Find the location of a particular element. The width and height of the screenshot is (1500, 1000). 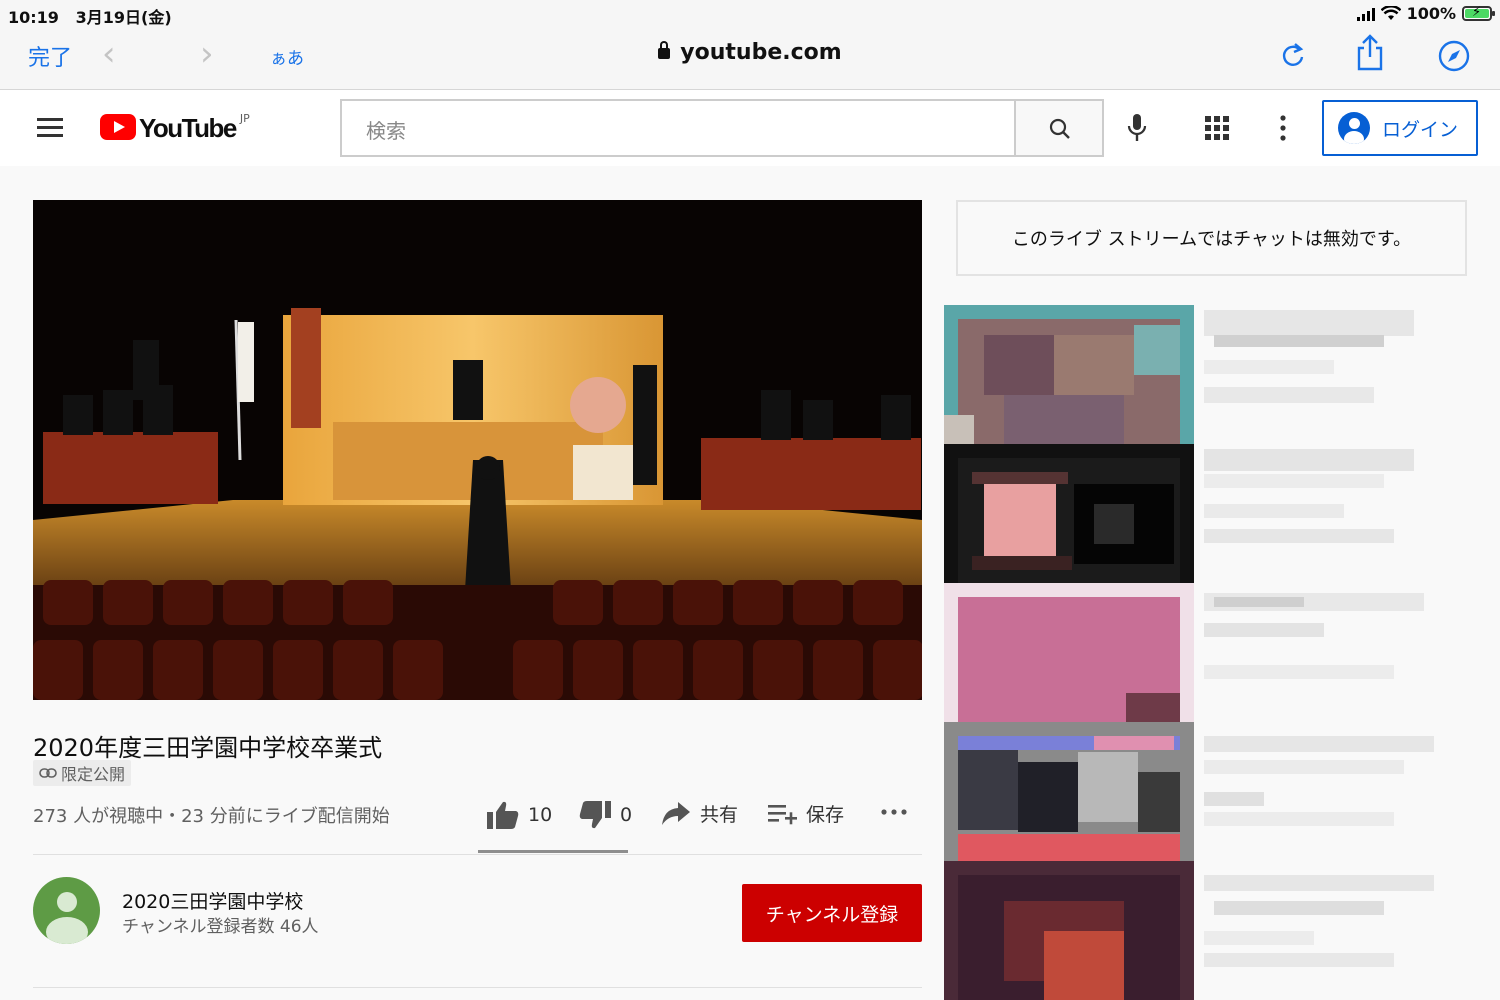

more-vert-icon is located at coordinates (1283, 128).